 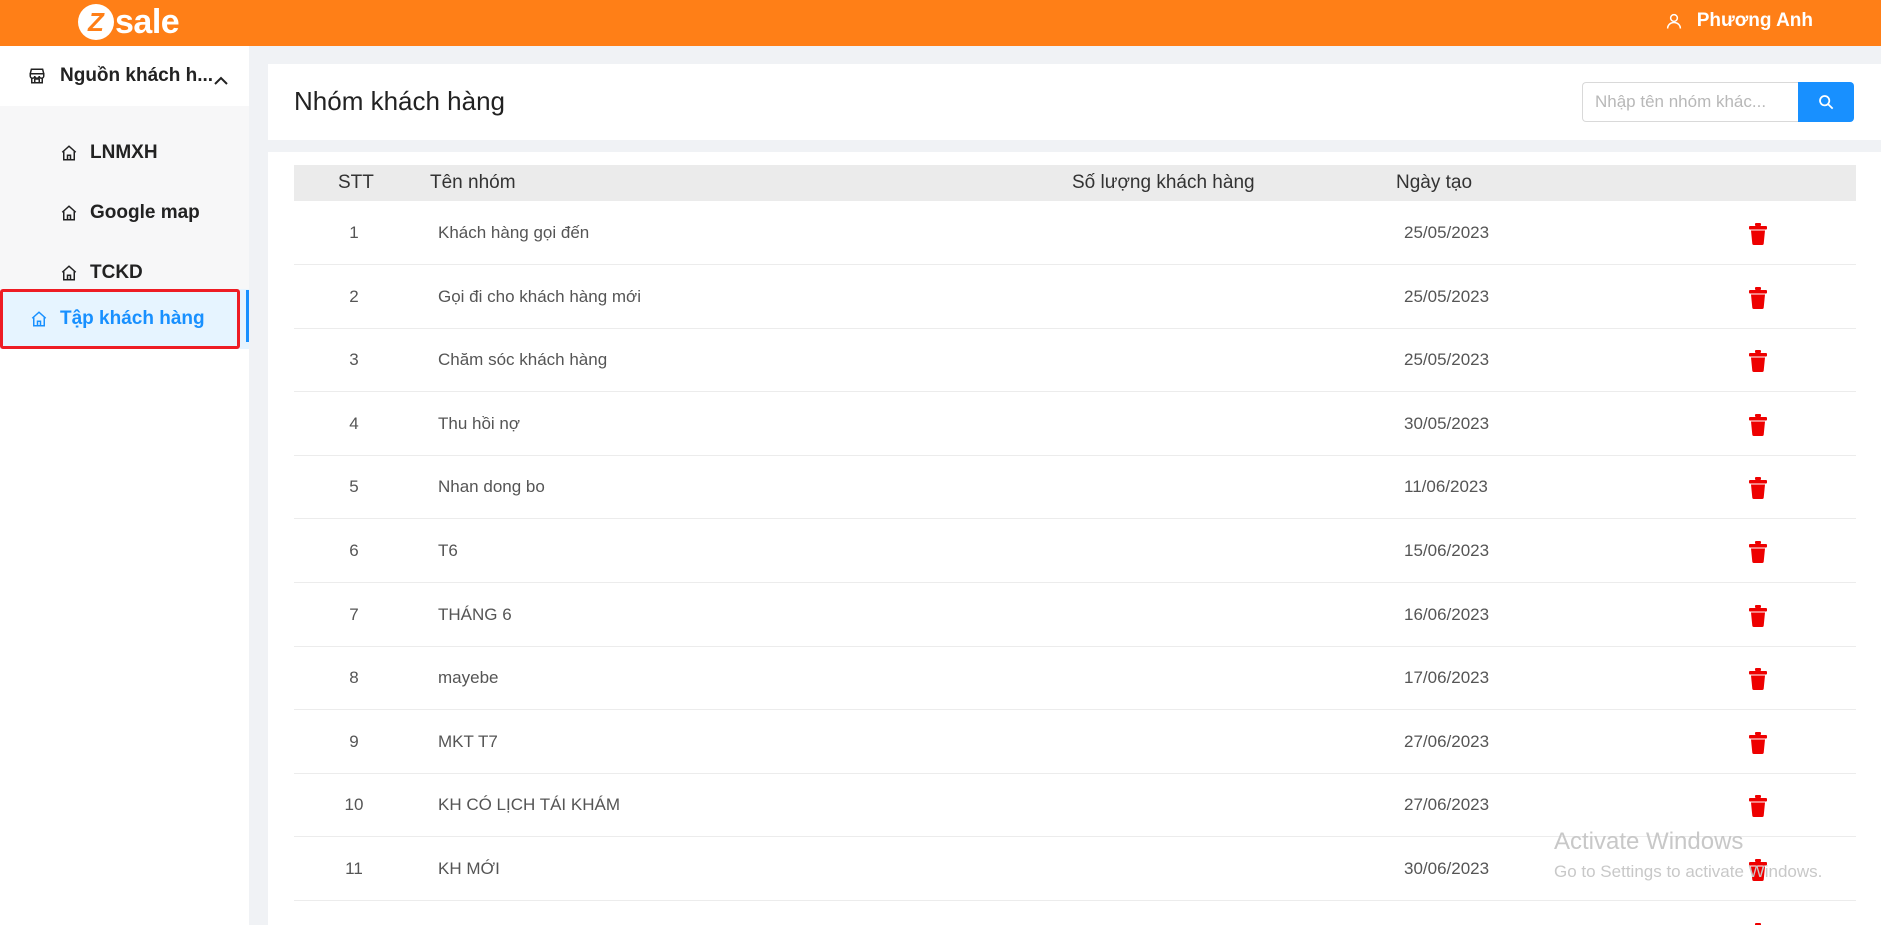 I want to click on row-group-name: Gọi đi cho khách hàng mới, so click(x=539, y=296).